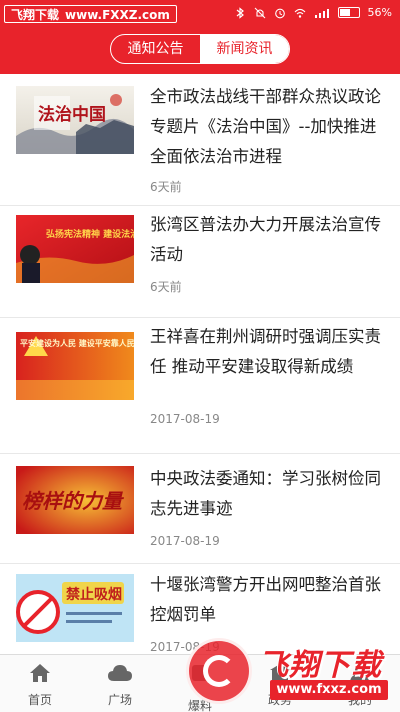  Describe the element at coordinates (259, 12) in the screenshot. I see `mute-icon` at that location.